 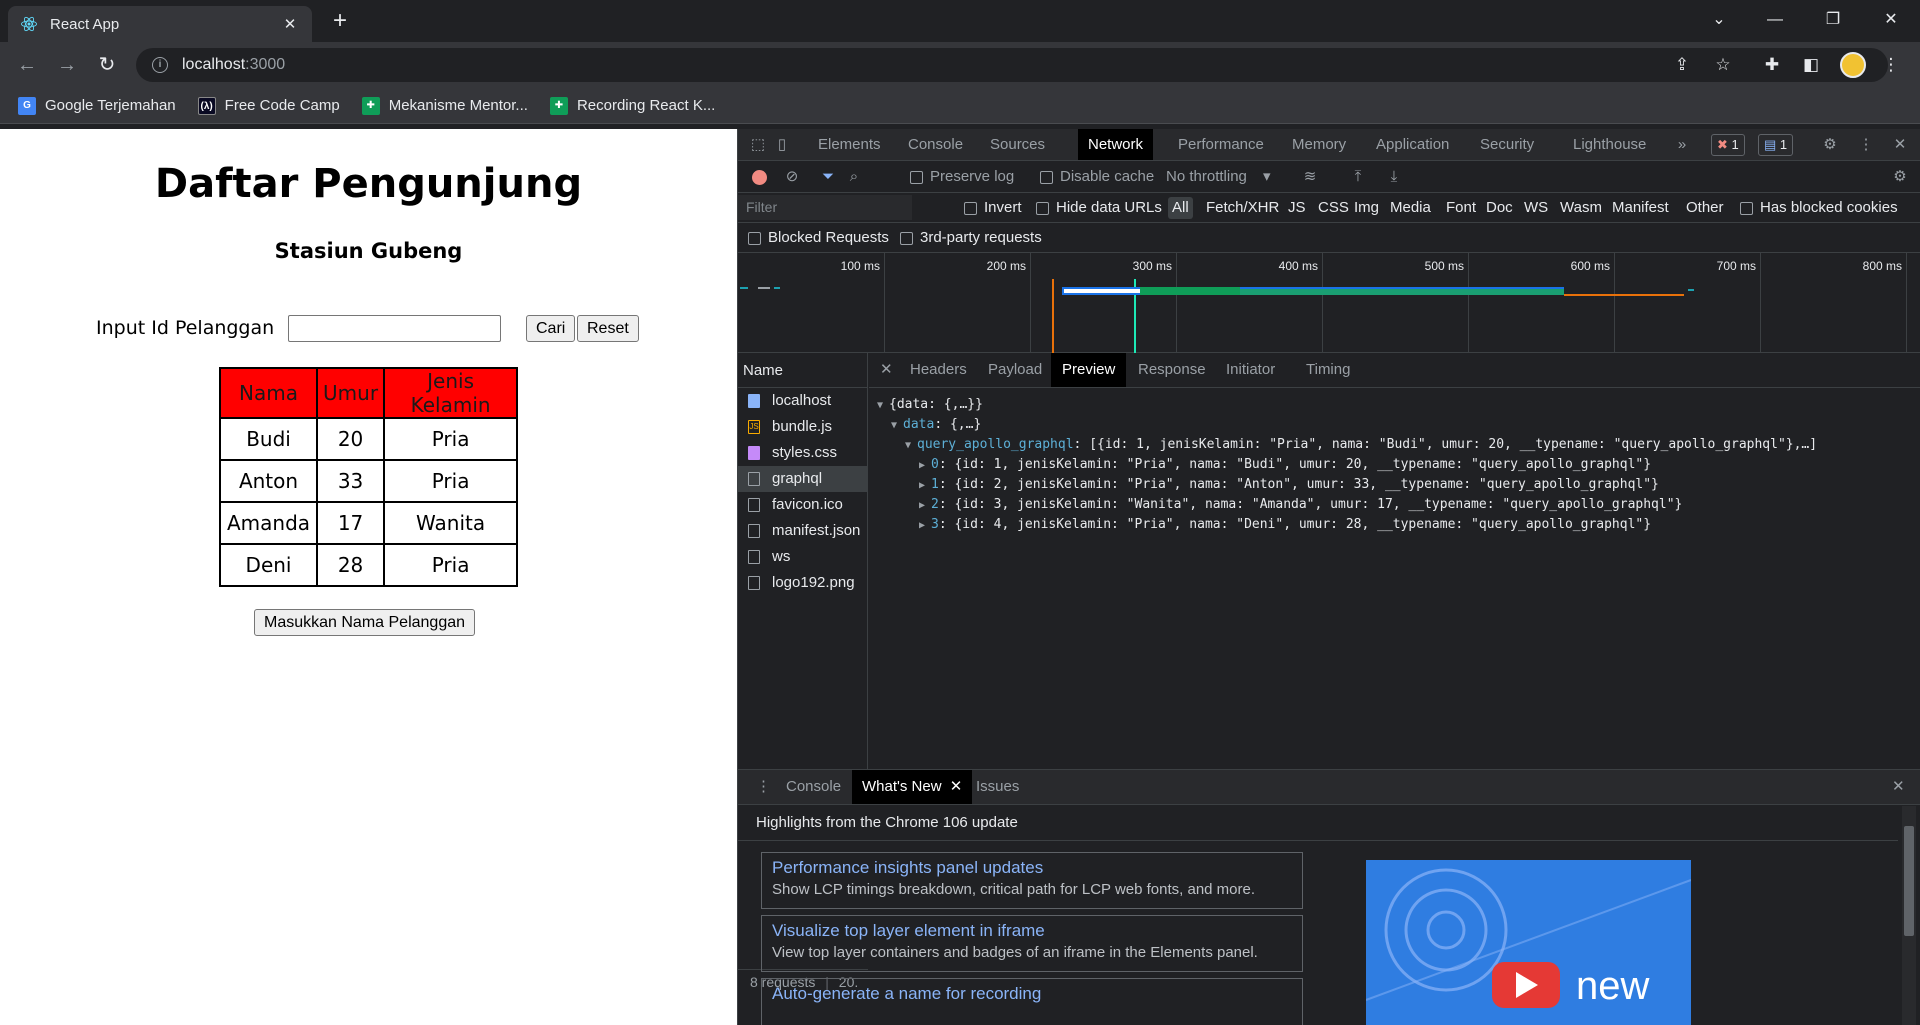 I want to click on tab-application: Application, so click(x=1412, y=144).